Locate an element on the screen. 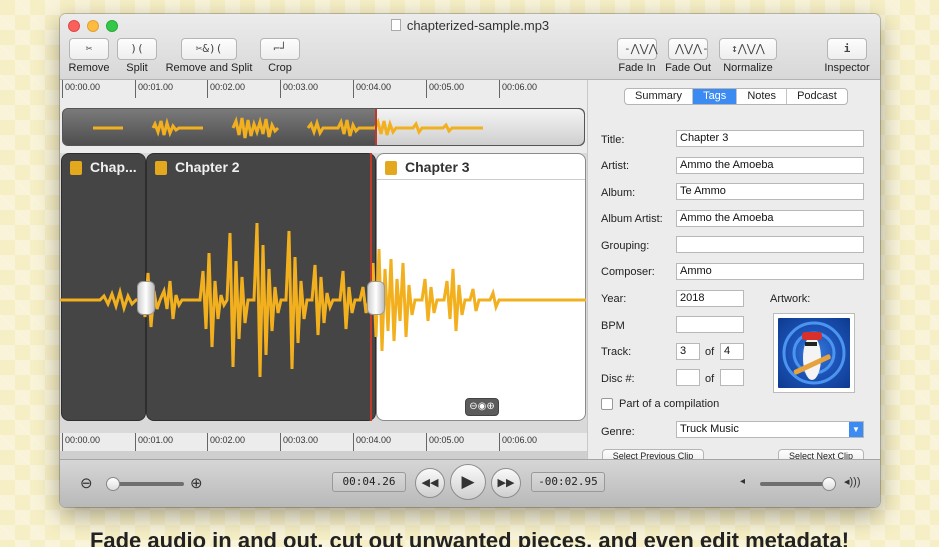  fade-in-icon: -⋀⋁⋀ is located at coordinates (637, 49).